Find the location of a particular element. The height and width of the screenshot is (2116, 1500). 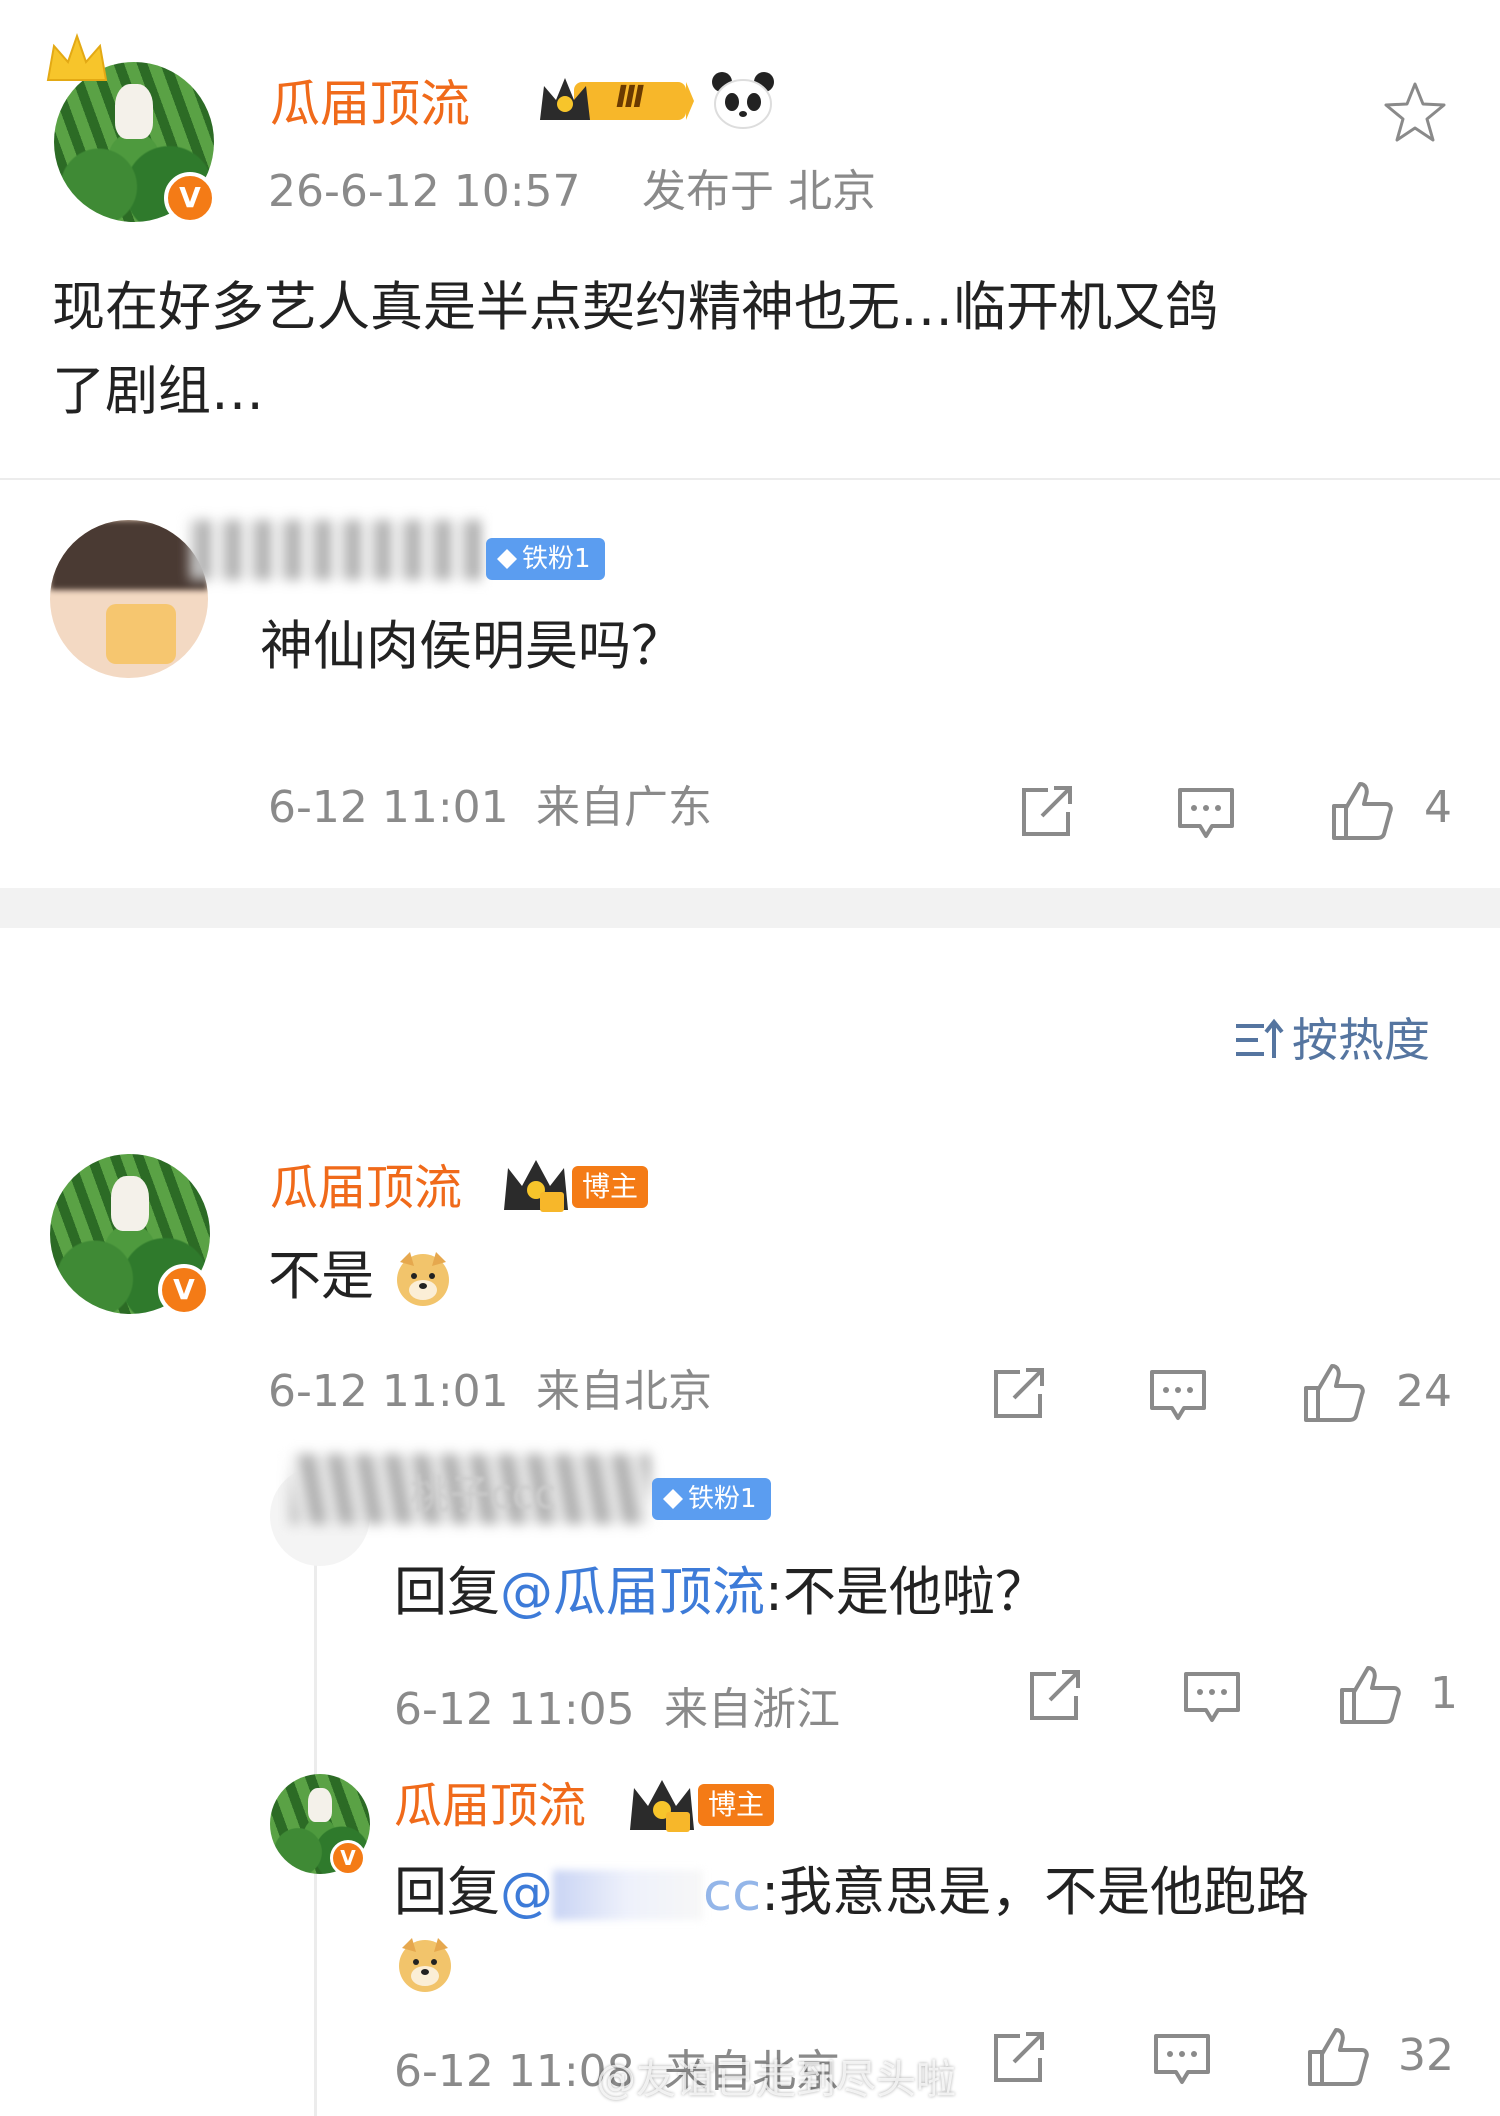

like-count: 1 is located at coordinates (1444, 1693).